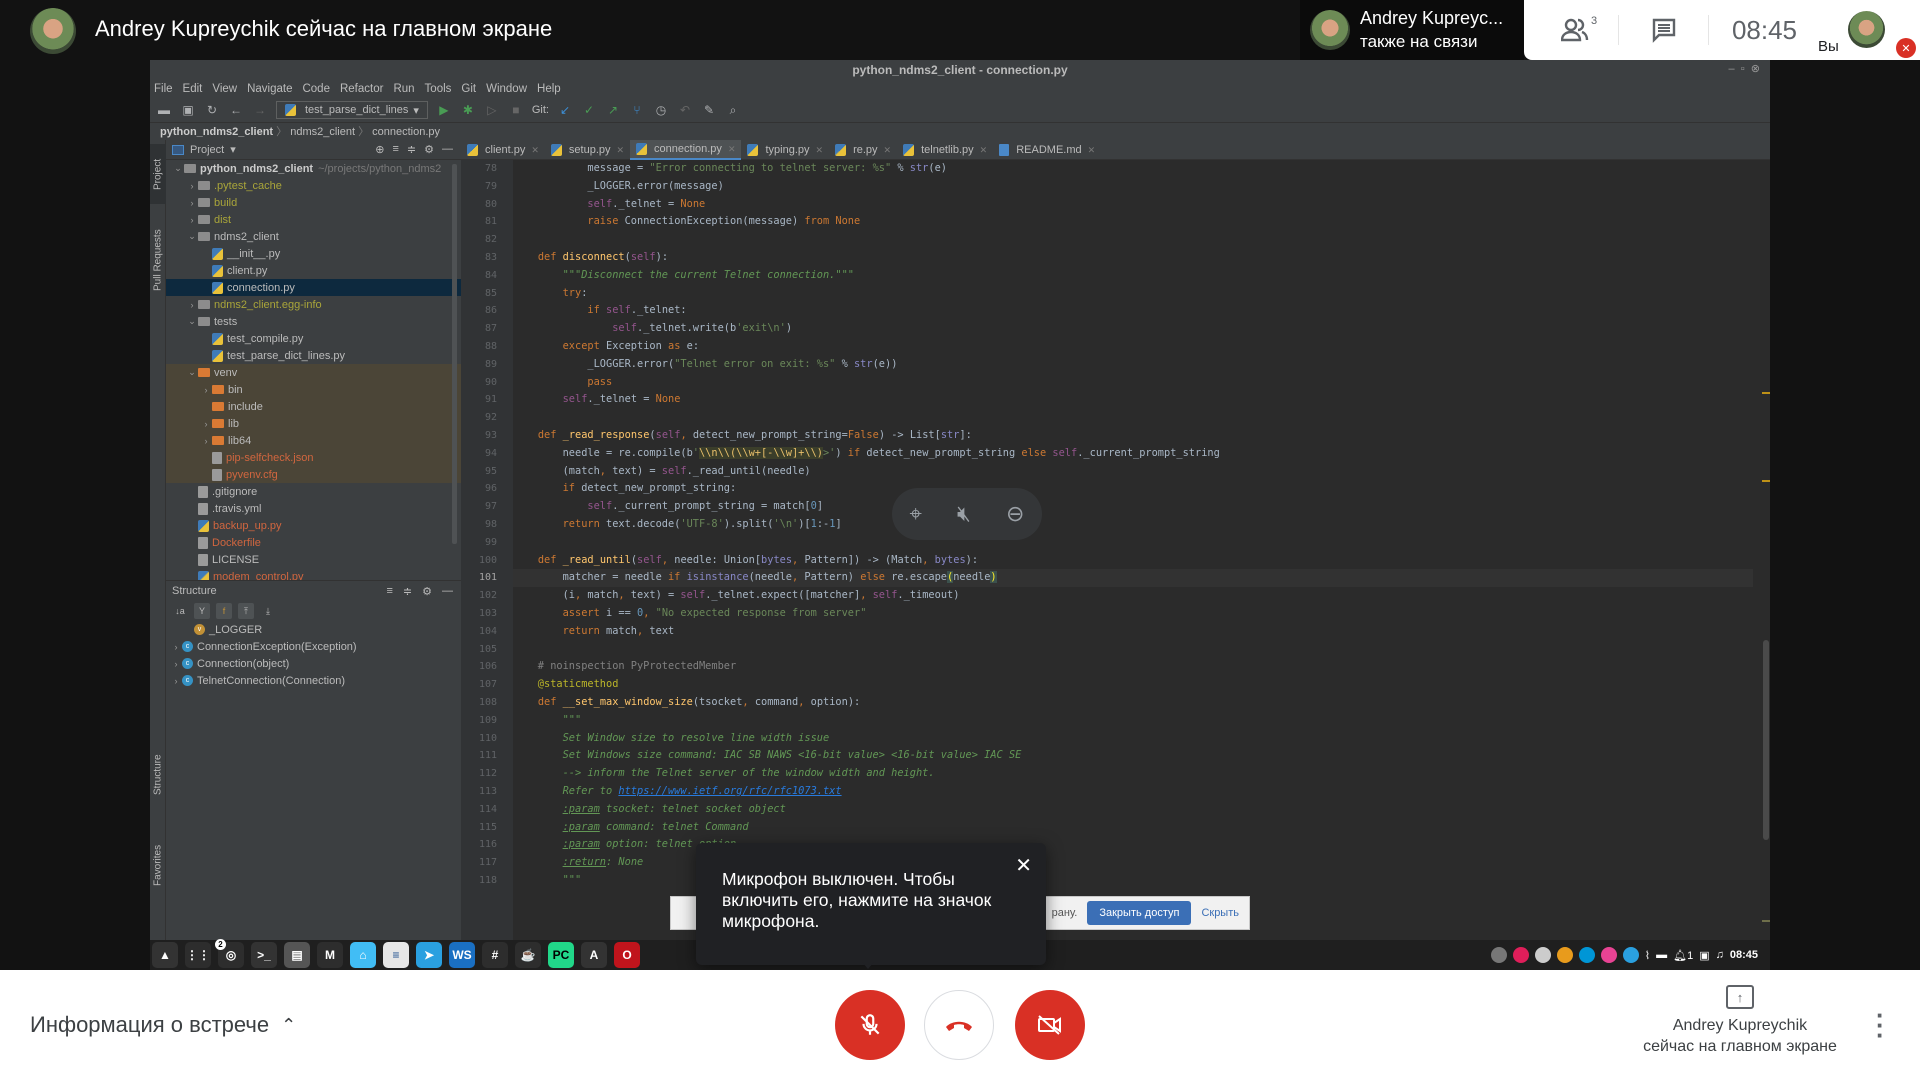  What do you see at coordinates (313, 440) in the screenshot?
I see `tree-item: › lib64` at bounding box center [313, 440].